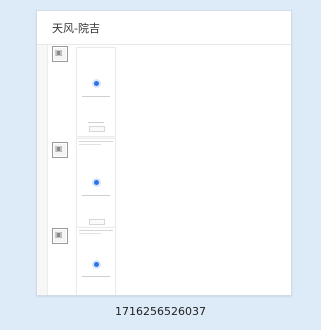 The image size is (321, 330). I want to click on left-gutter, so click(42, 170).